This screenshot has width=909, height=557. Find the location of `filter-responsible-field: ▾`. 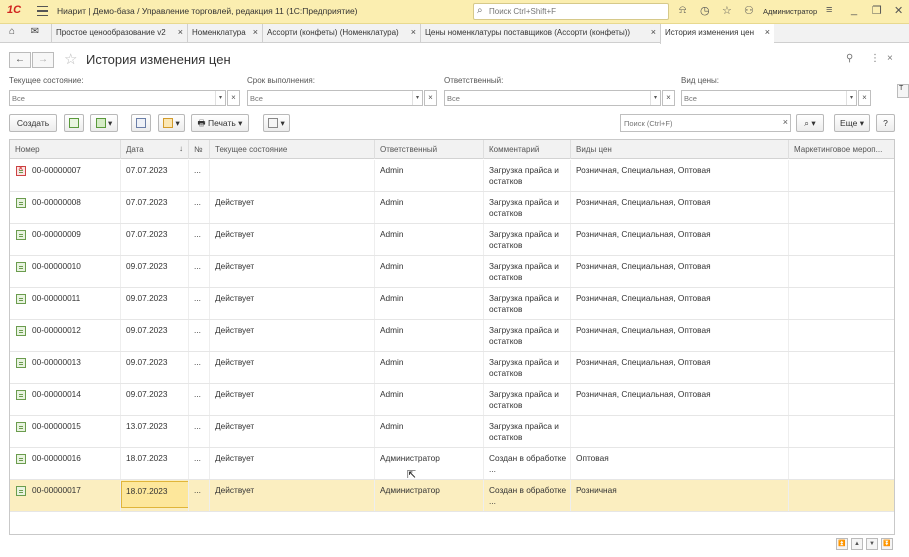

filter-responsible-field: ▾ is located at coordinates (552, 98).